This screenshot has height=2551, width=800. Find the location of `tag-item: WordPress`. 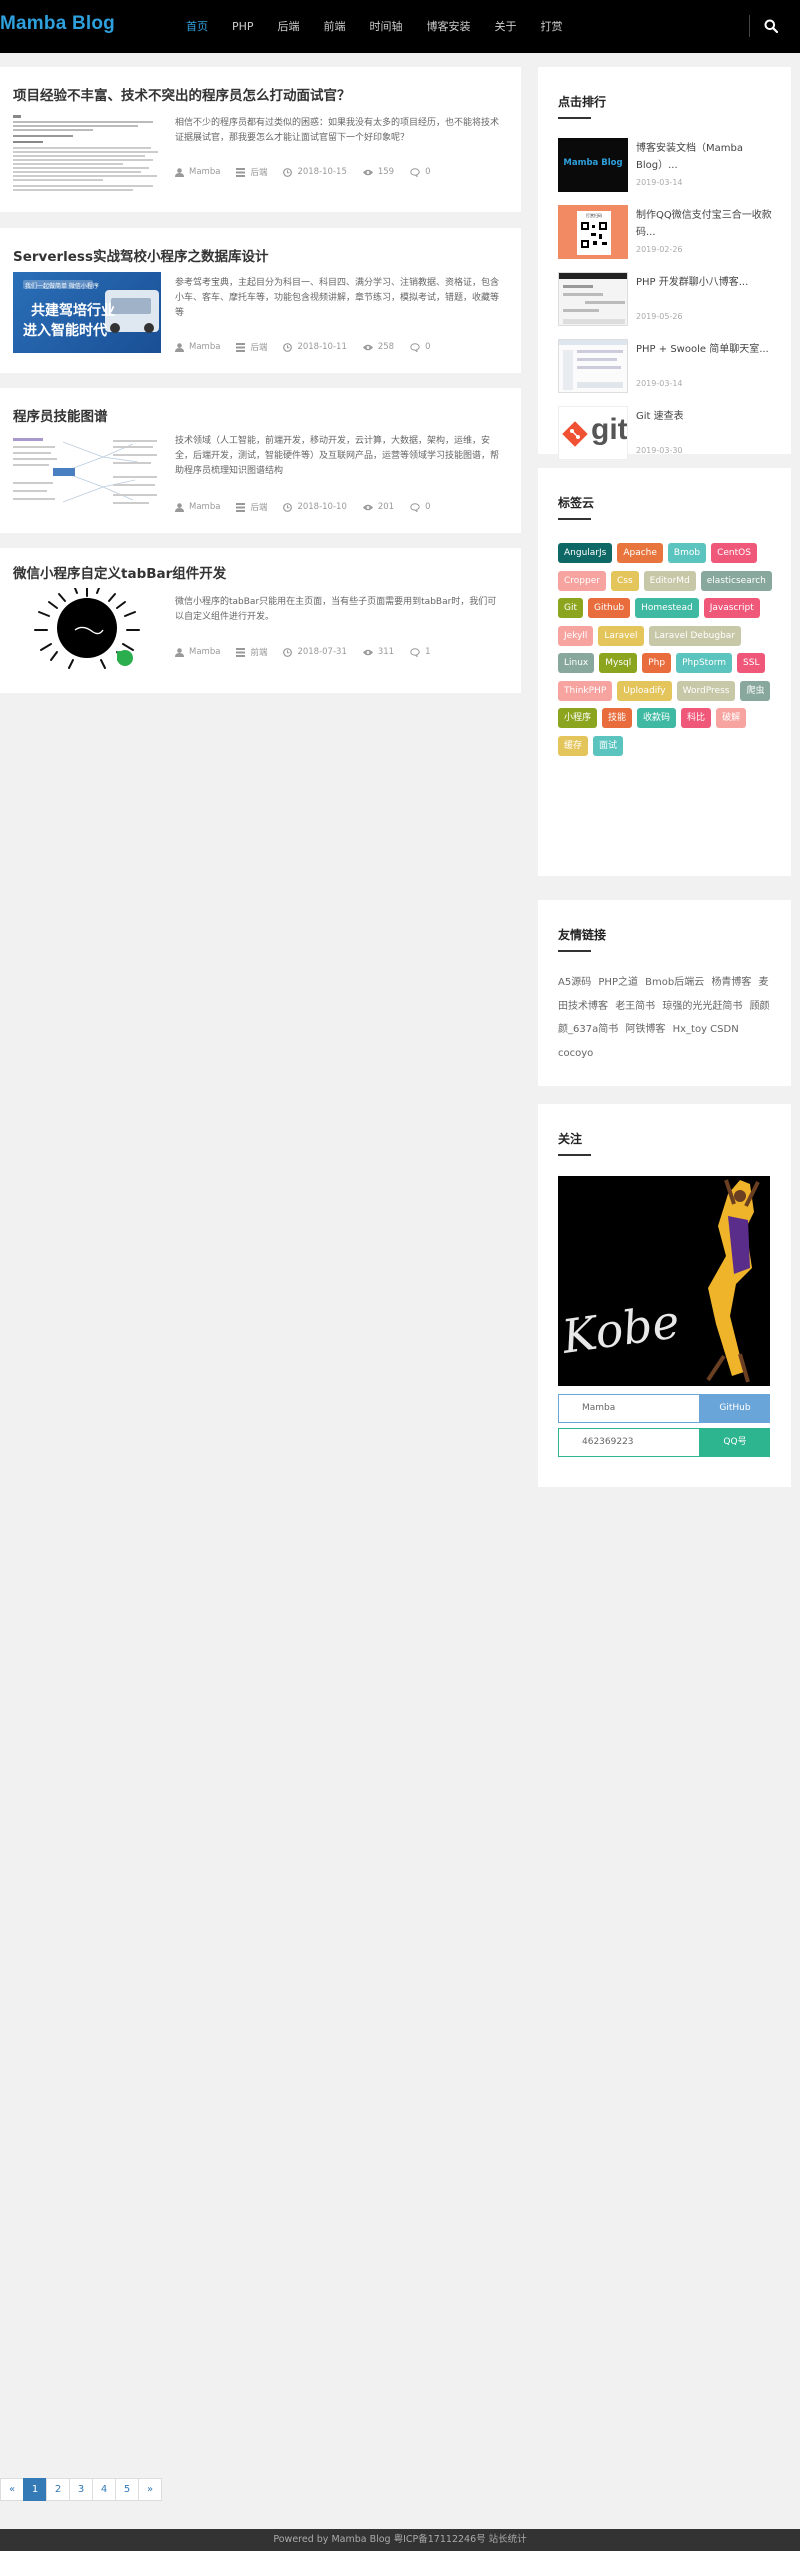

tag-item: WordPress is located at coordinates (706, 690).